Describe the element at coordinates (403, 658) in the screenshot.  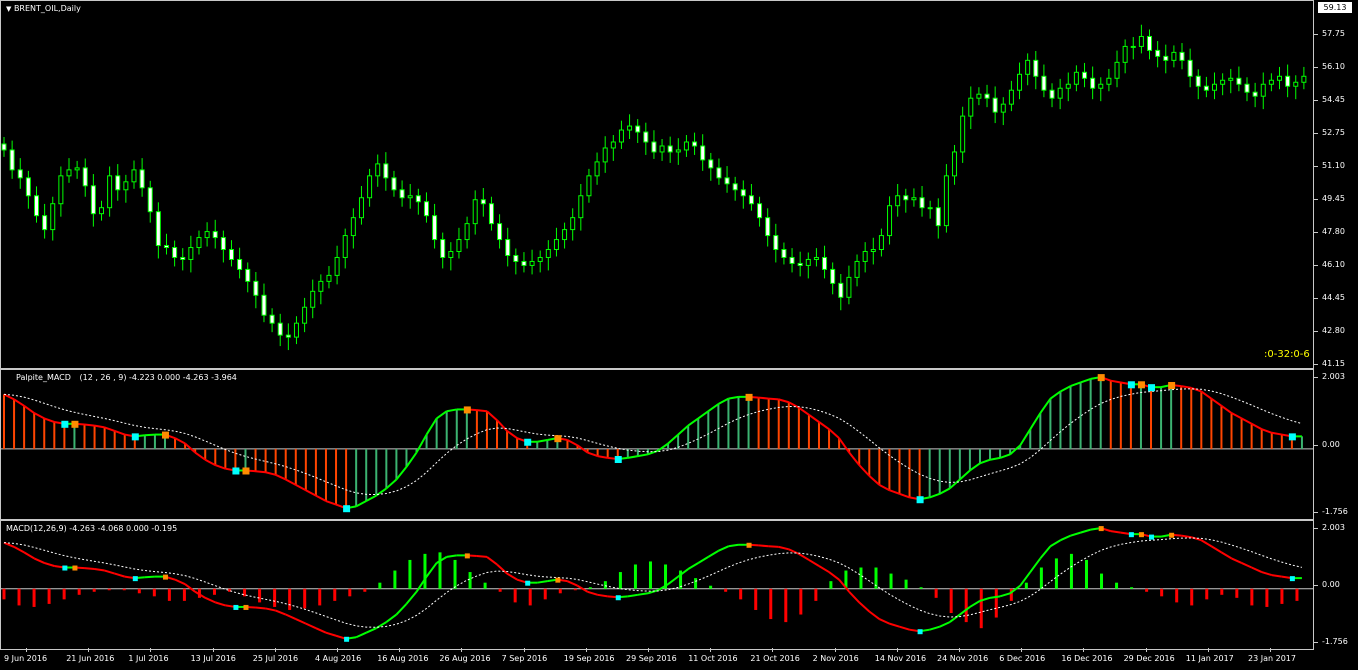
I see `time-axis-label: 16 Aug 2016` at that location.